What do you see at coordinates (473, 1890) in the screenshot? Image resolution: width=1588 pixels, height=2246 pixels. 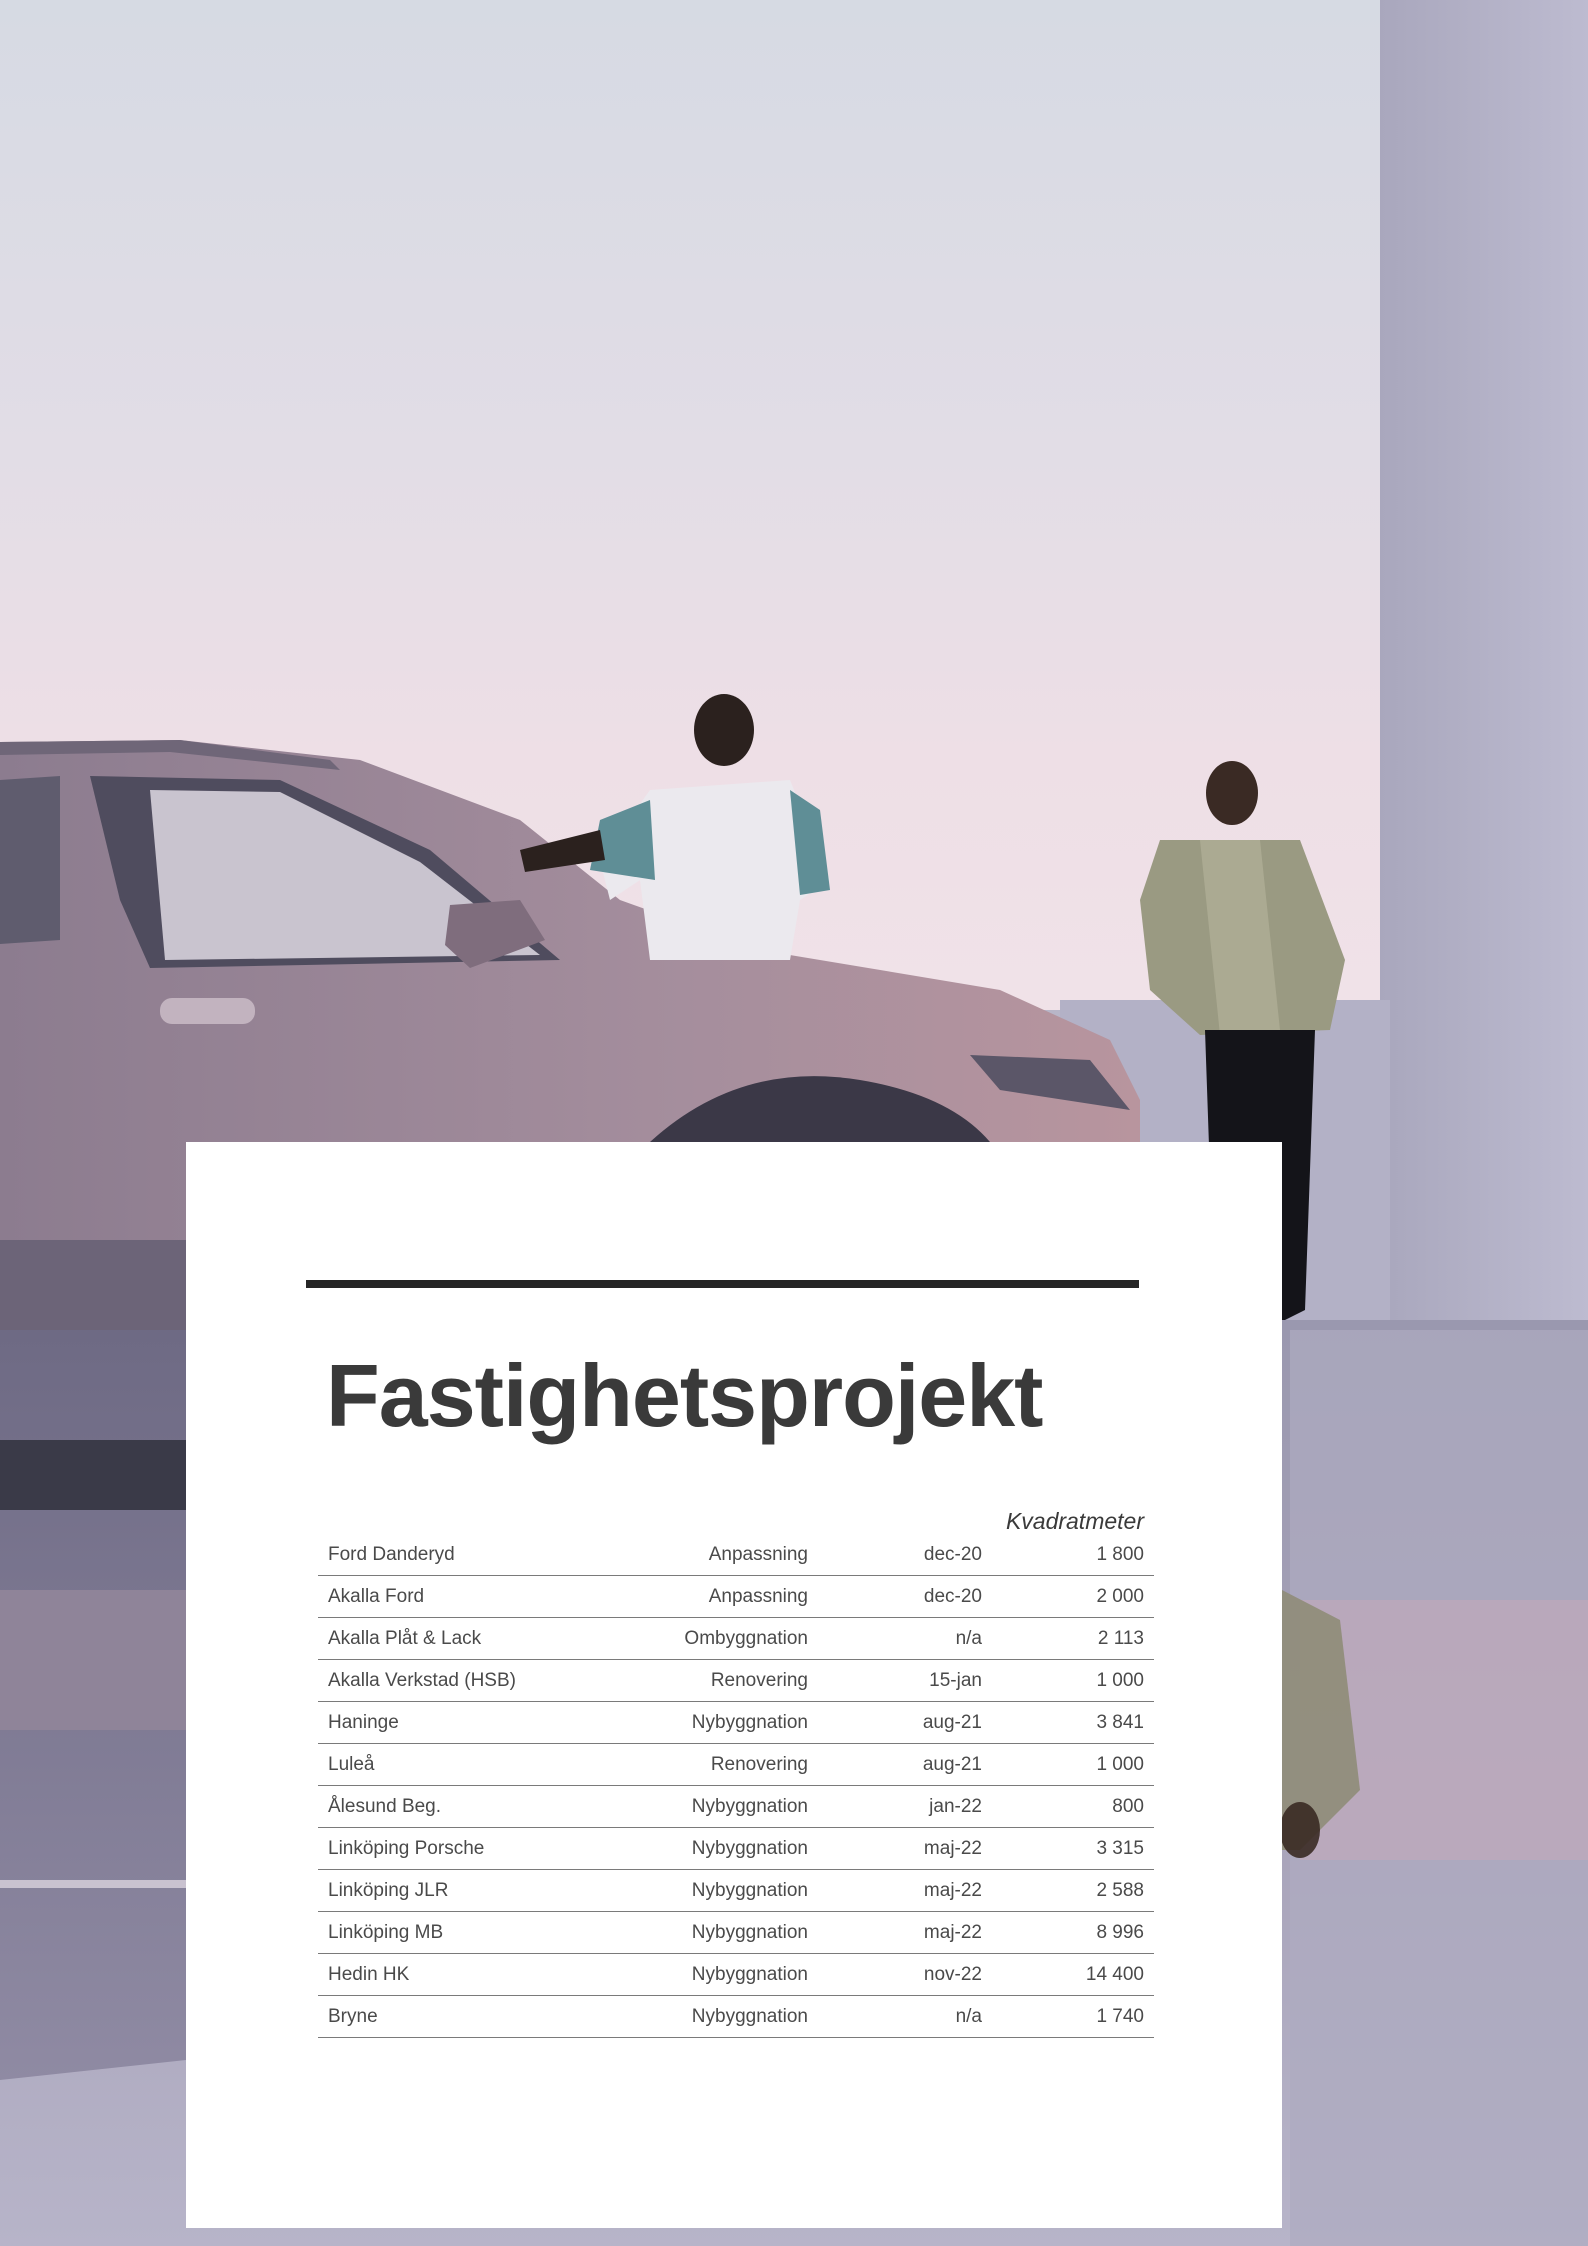 I see `project-name: Linköping JLR` at bounding box center [473, 1890].